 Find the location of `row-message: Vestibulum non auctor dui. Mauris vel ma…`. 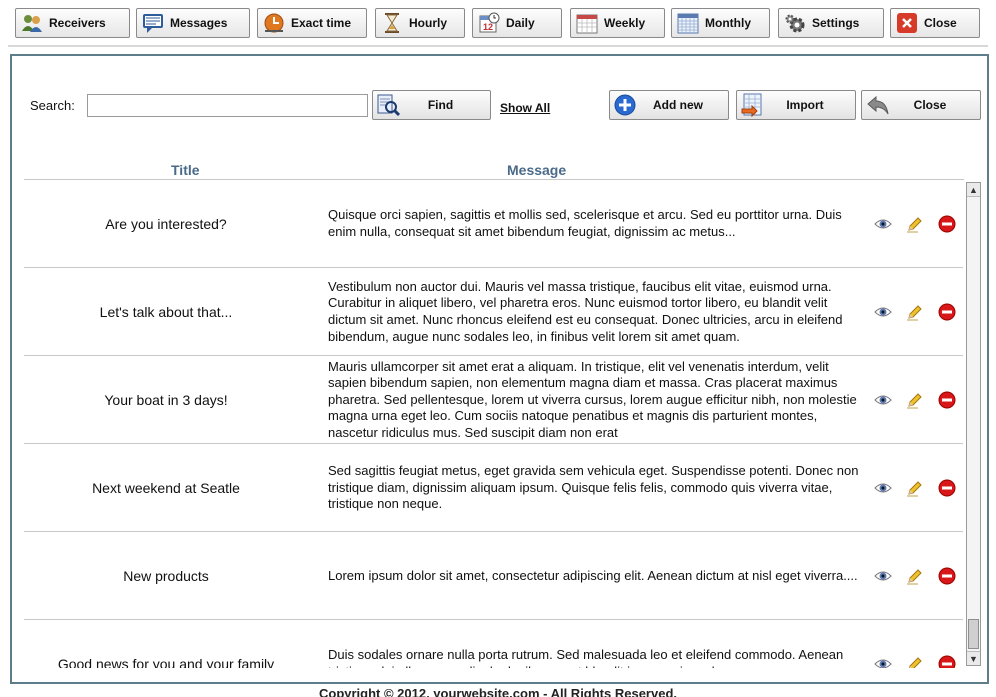

row-message: Vestibulum non auctor dui. Mauris vel ma… is located at coordinates (585, 311).